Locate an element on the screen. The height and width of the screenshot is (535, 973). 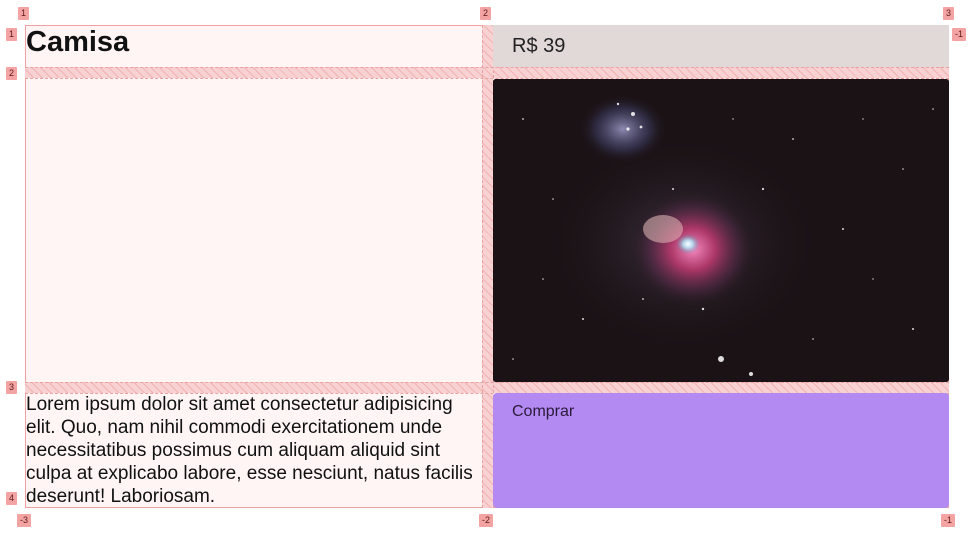
column-label: -2 is located at coordinates (486, 520).